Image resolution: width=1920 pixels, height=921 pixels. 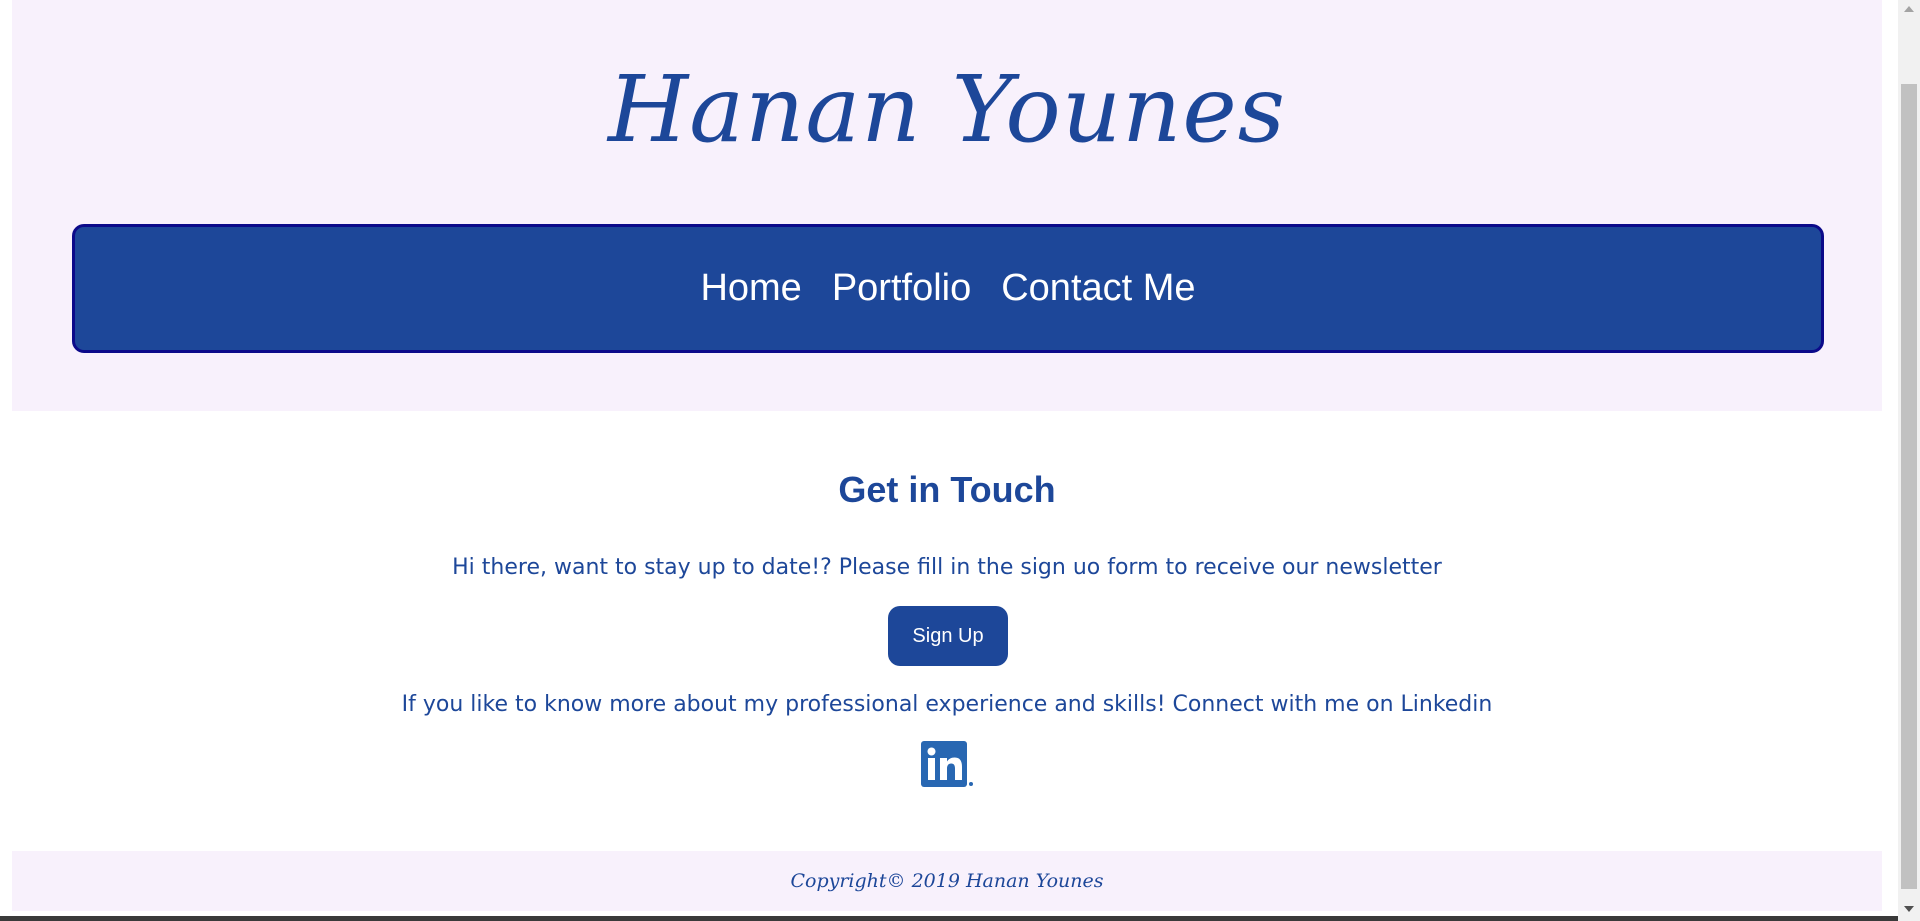 I want to click on vertical-scrollbar, so click(x=1909, y=460).